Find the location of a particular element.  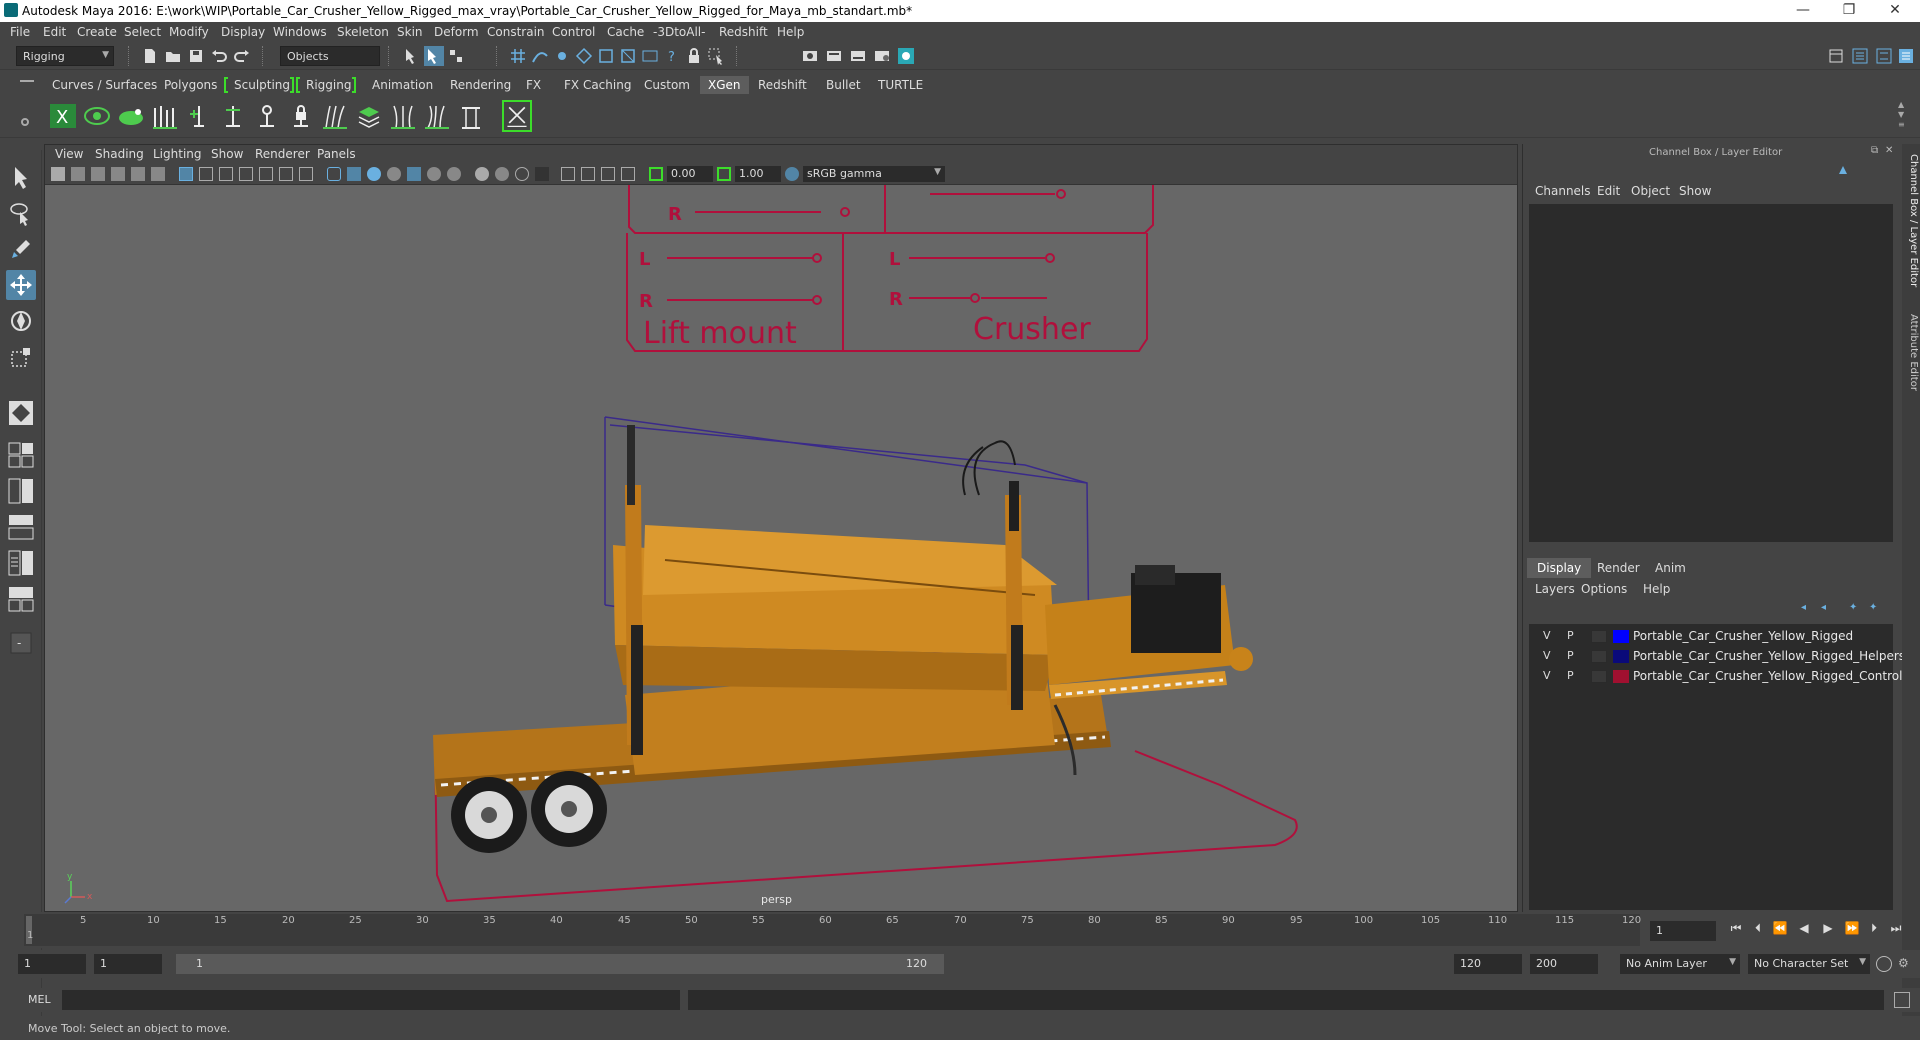

2d-pan-zoom-icon is located at coordinates (138, 174).